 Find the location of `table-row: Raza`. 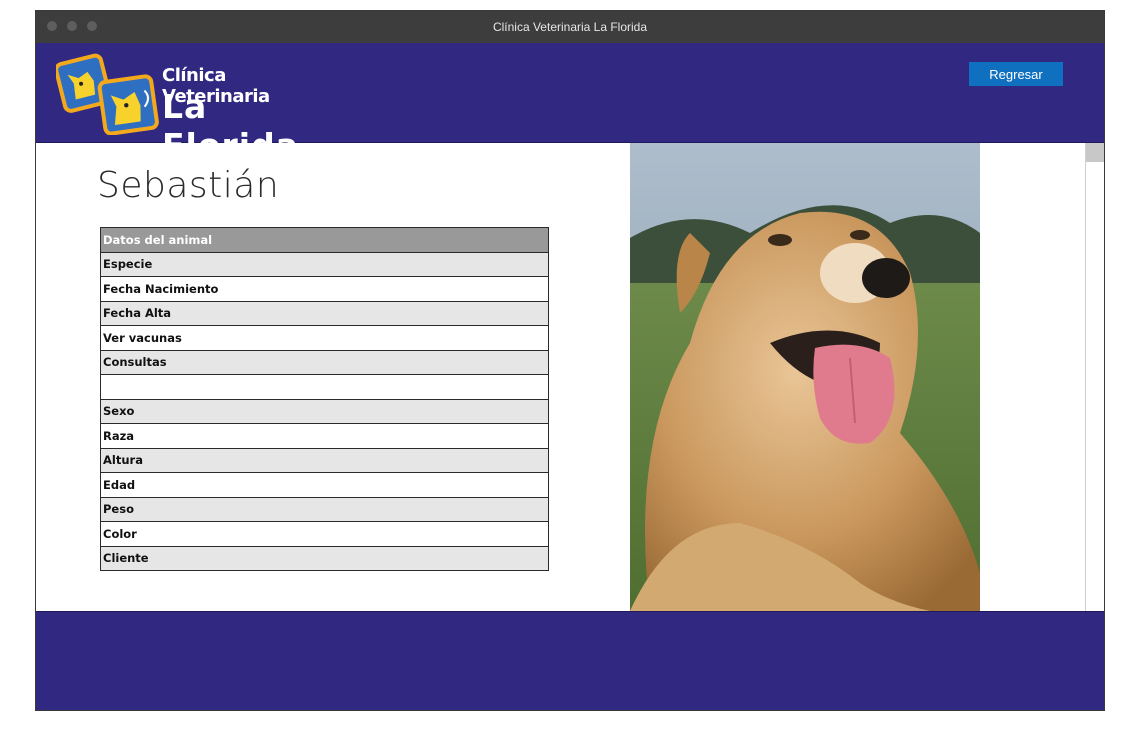

table-row: Raza is located at coordinates (324, 436).